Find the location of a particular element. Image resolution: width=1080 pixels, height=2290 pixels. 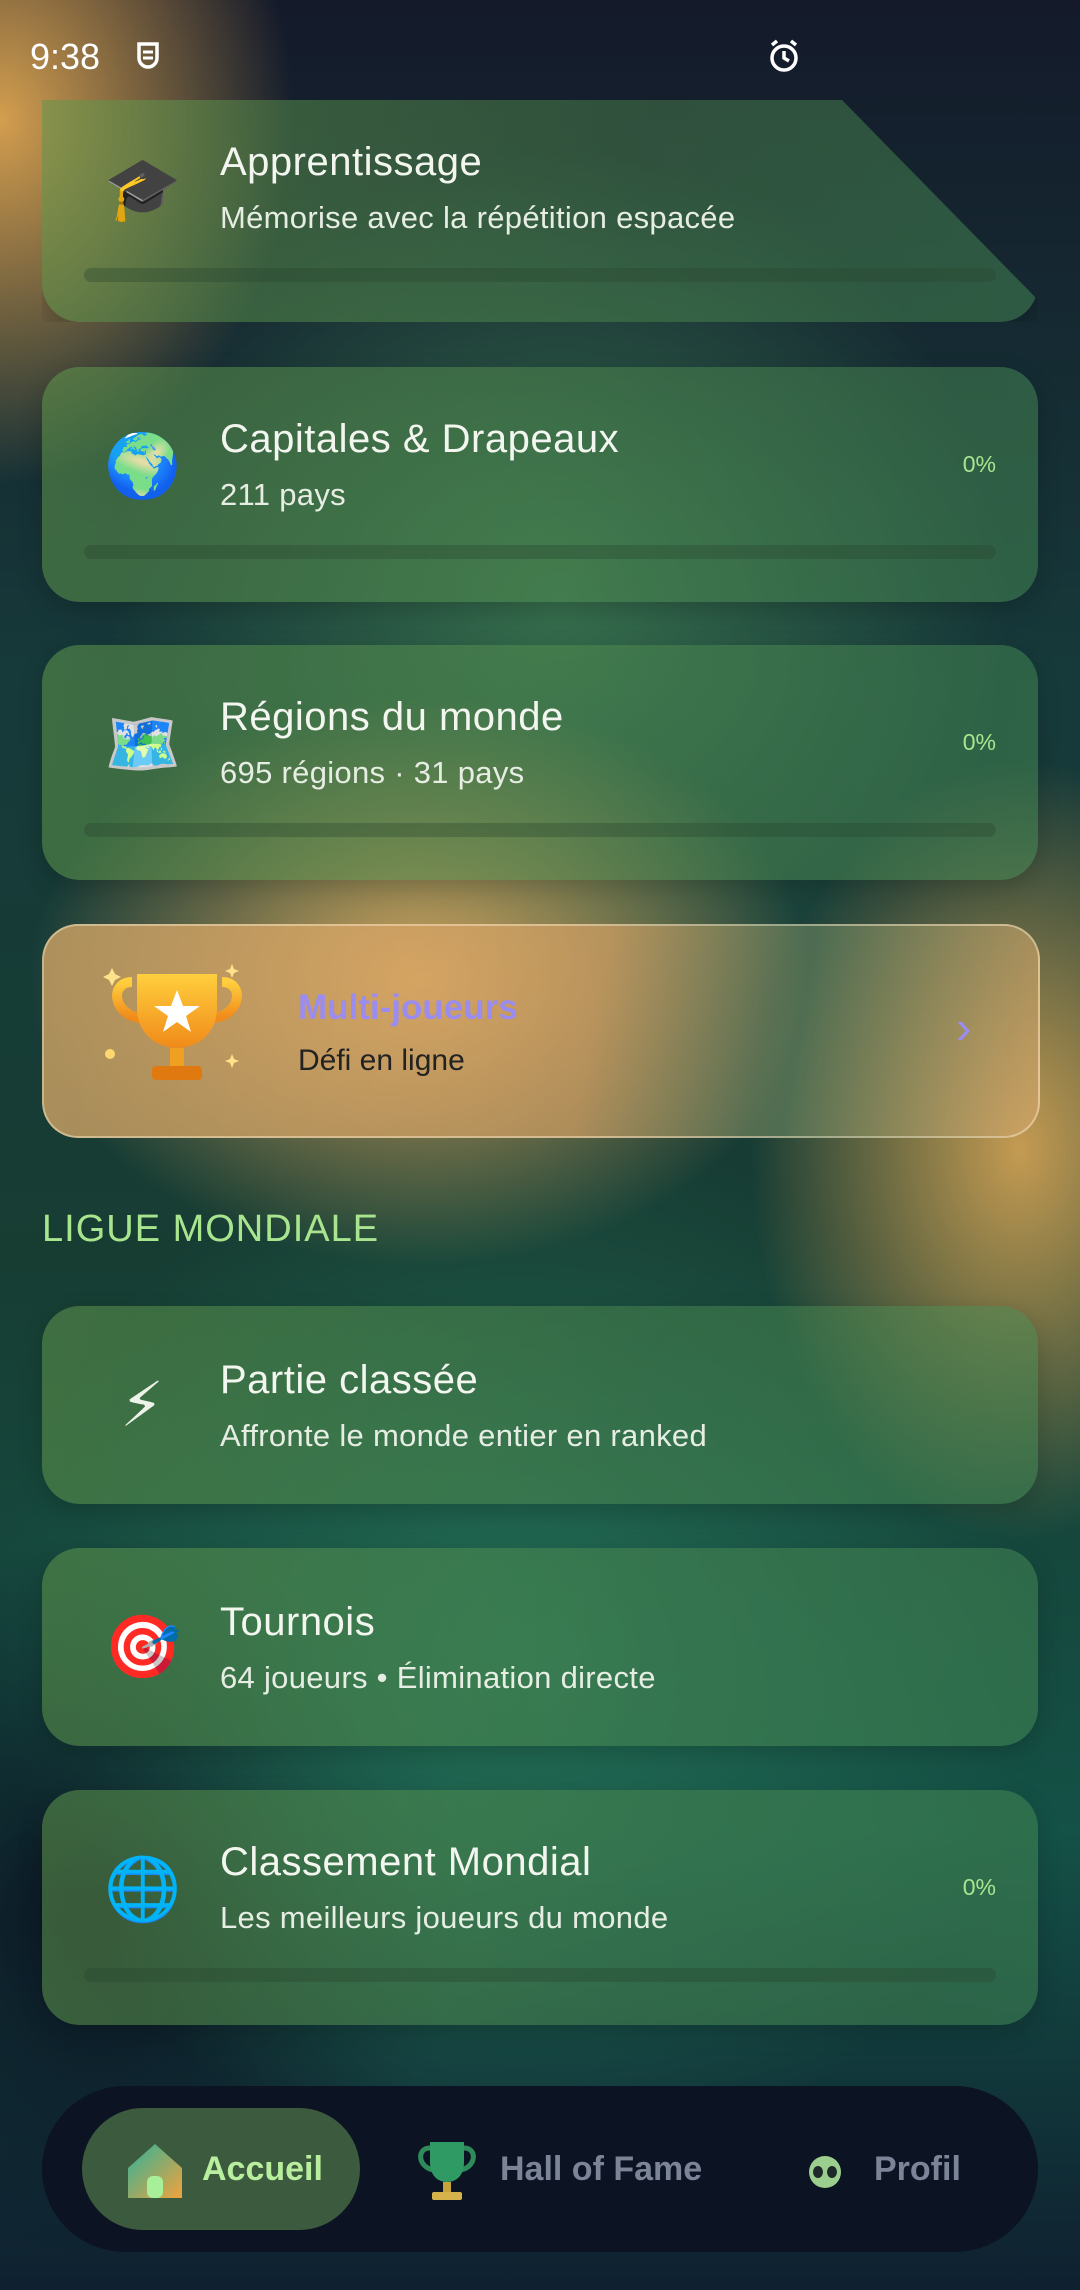

lightning-icon: ⚡ is located at coordinates (142, 1405).